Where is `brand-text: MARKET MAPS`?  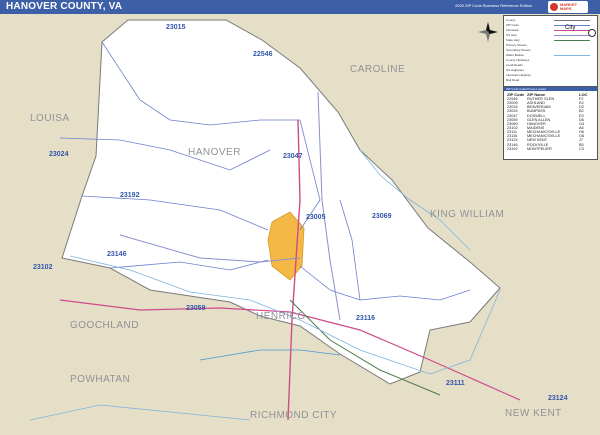
brand-text: MARKET MAPS is located at coordinates (568, 7).